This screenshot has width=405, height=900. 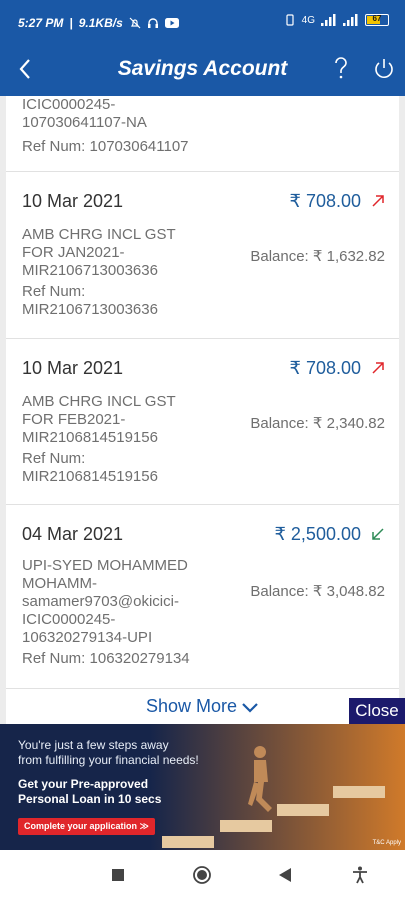 I want to click on youtube-icon, so click(x=171, y=23).